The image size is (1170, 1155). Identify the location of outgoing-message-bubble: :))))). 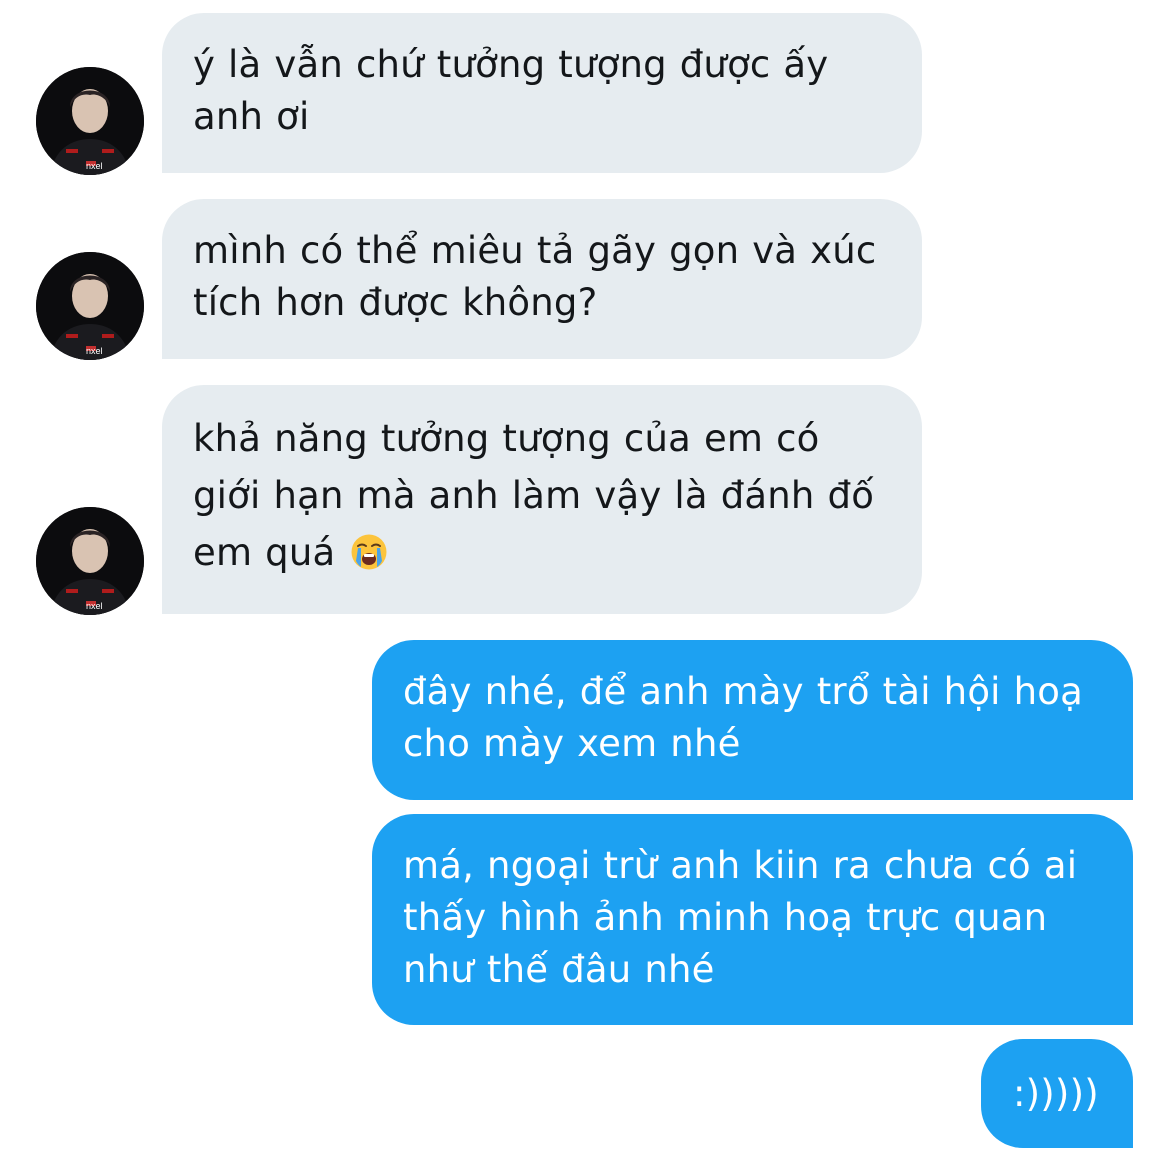
(1057, 1093).